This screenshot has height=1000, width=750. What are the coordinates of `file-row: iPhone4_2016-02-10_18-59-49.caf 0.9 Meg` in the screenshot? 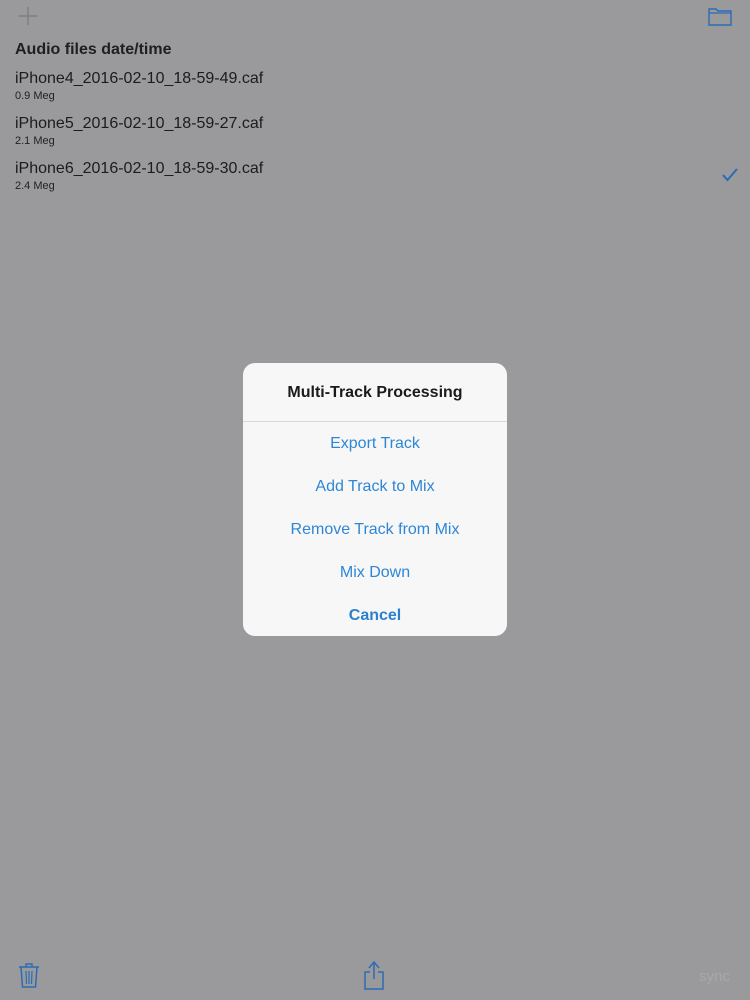 It's located at (375, 89).